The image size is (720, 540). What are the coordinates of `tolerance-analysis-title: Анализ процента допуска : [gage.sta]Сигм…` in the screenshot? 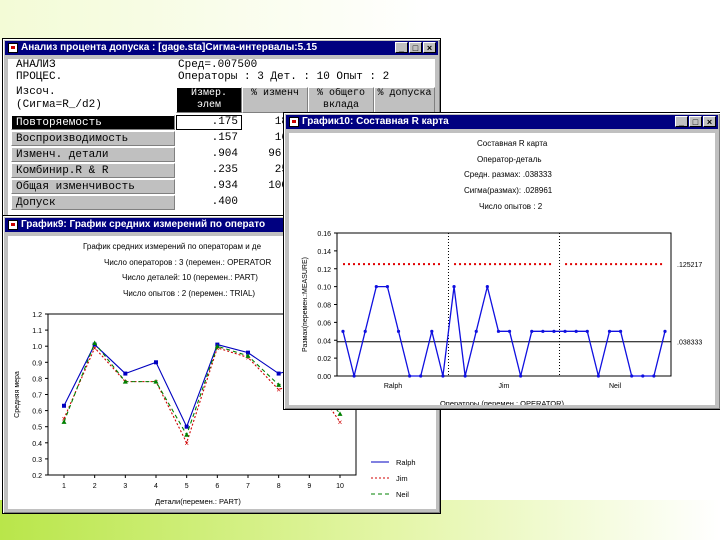 It's located at (169, 47).